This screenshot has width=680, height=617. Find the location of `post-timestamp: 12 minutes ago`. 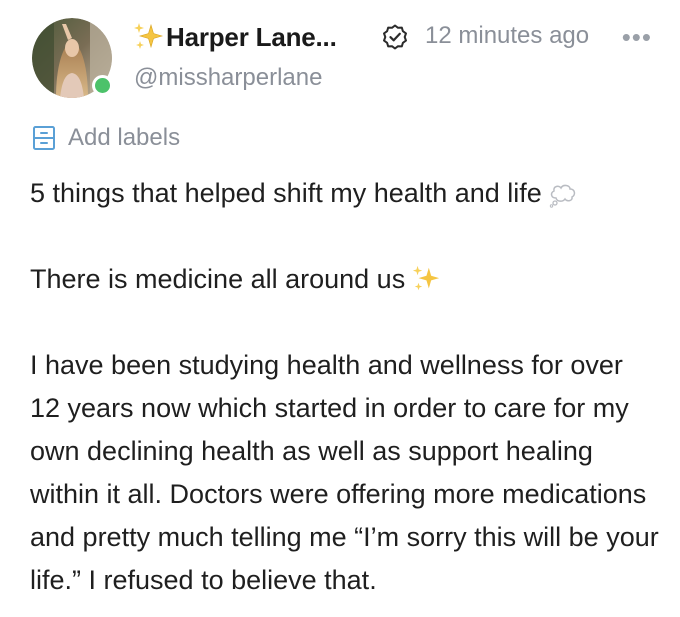

post-timestamp: 12 minutes ago is located at coordinates (507, 36).